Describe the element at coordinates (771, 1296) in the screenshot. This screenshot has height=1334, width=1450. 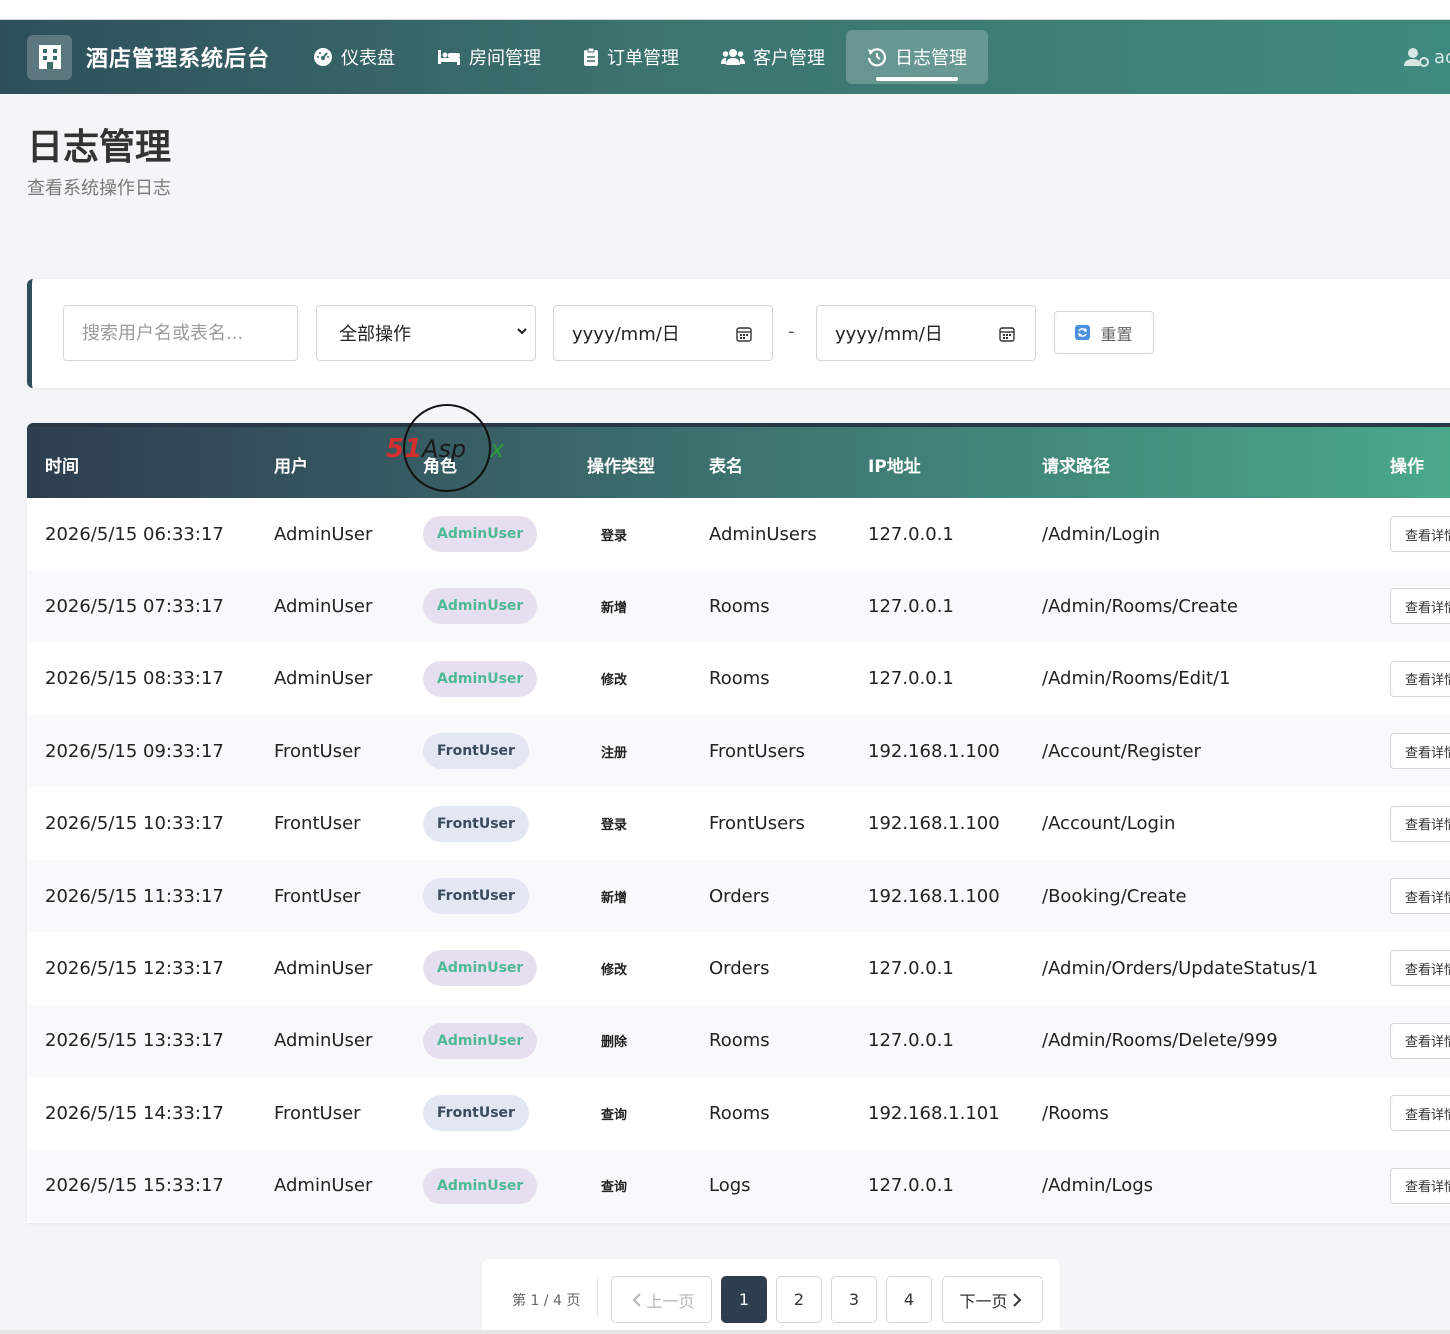
I see `pagination: 第 1 / 4 页 上一页 1 2 3 4 下一页` at that location.